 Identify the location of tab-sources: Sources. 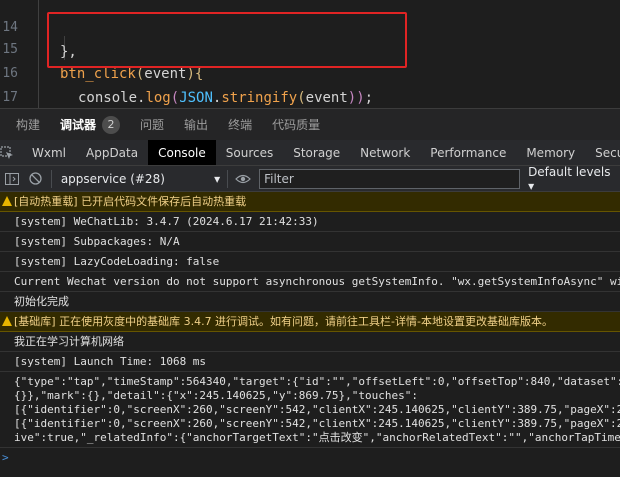
(249, 152).